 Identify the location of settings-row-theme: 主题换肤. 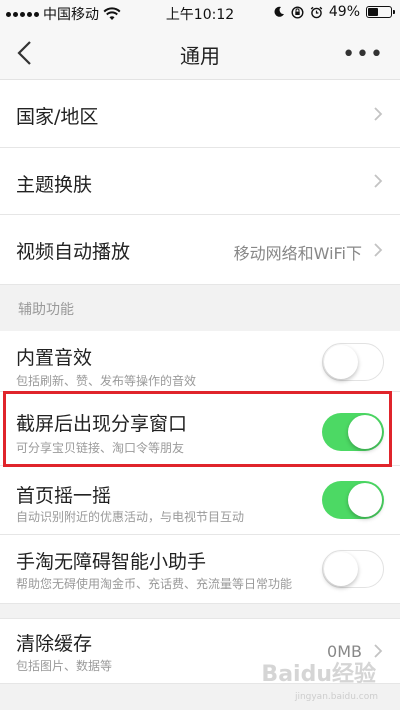
(200, 181).